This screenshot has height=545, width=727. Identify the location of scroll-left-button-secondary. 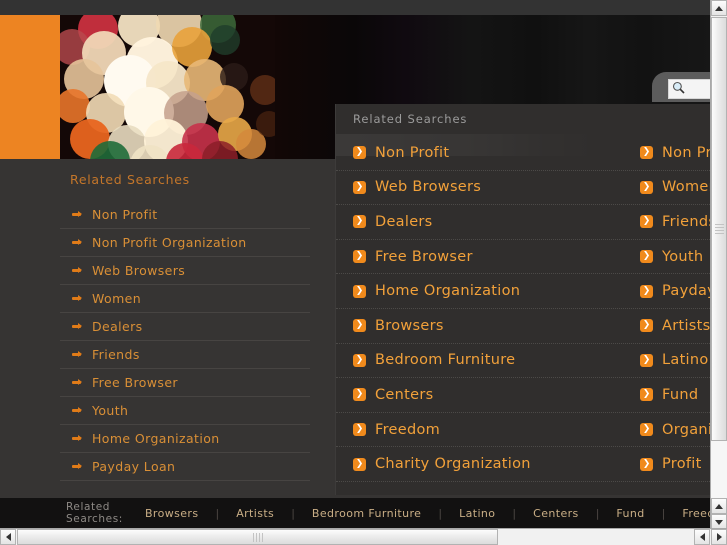
(702, 537).